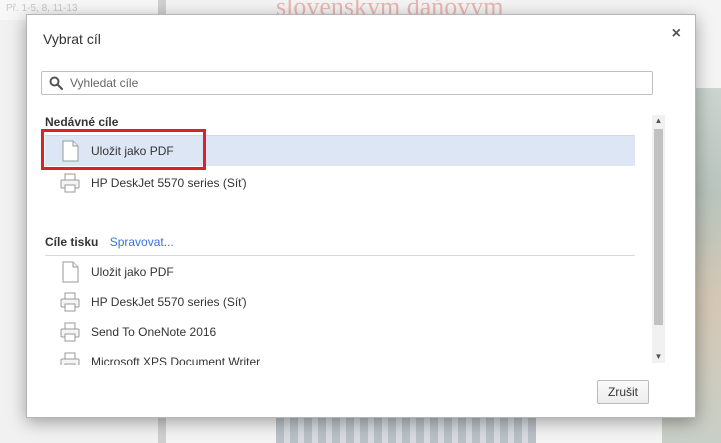 Image resolution: width=721 pixels, height=443 pixels. Describe the element at coordinates (132, 272) in the screenshot. I see `destination-label: Uložit jako PDF` at that location.